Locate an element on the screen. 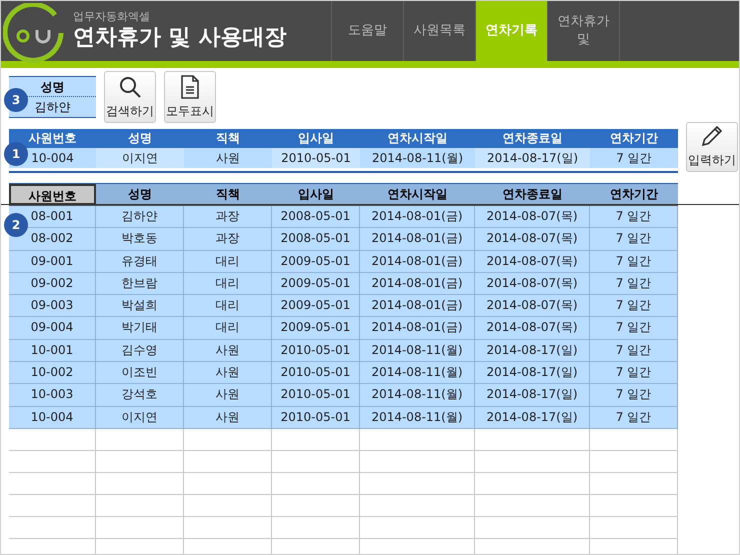 The width and height of the screenshot is (740, 555). table-cell: 이지연 is located at coordinates (140, 417).